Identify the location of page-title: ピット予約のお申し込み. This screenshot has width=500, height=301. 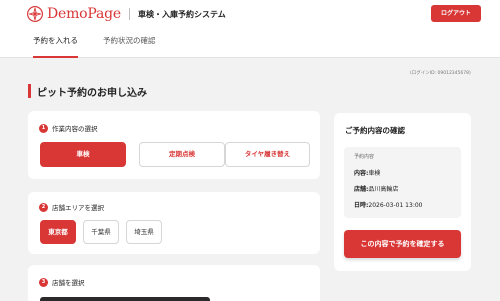
(92, 93).